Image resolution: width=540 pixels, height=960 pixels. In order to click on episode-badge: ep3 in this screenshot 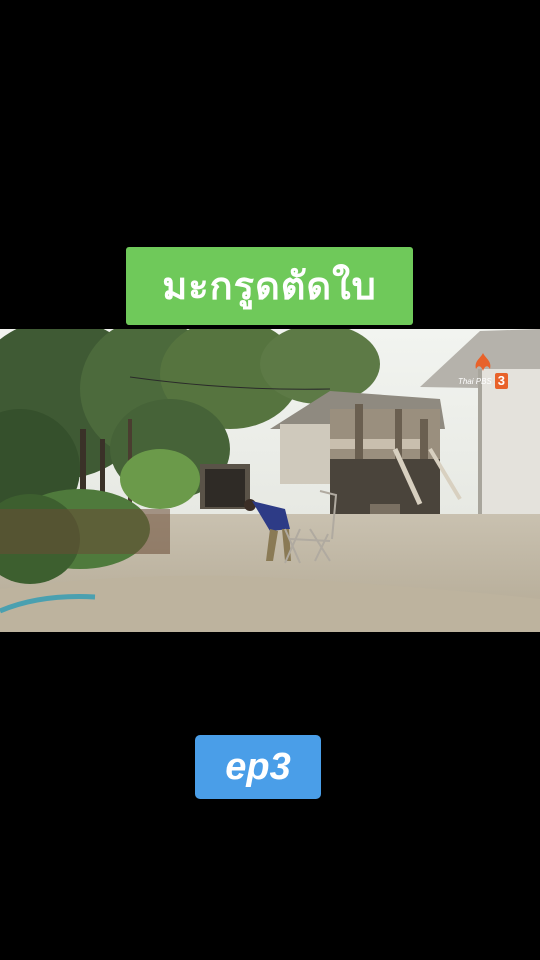, I will do `click(258, 767)`.